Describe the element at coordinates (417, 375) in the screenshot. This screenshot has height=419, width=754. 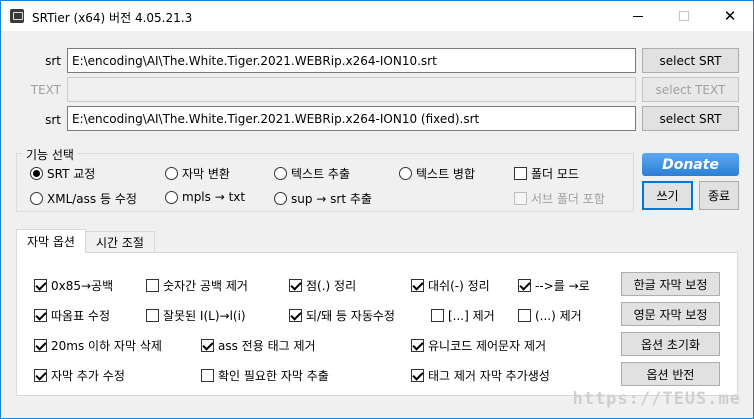
I see `opt-generate-tagless-subs-box` at that location.